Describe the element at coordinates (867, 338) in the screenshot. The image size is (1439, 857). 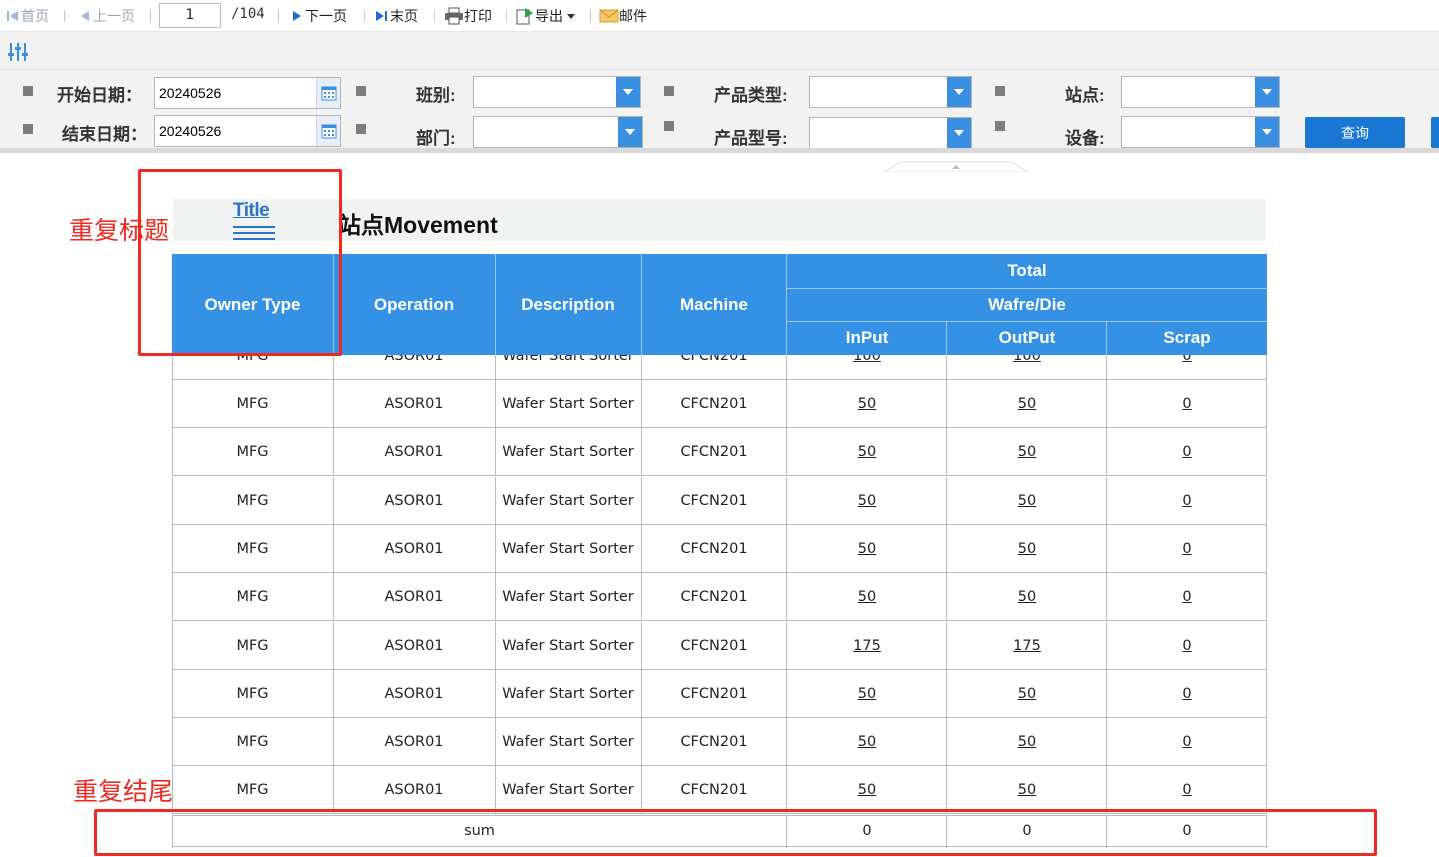
I see `col-input: InPut` at that location.